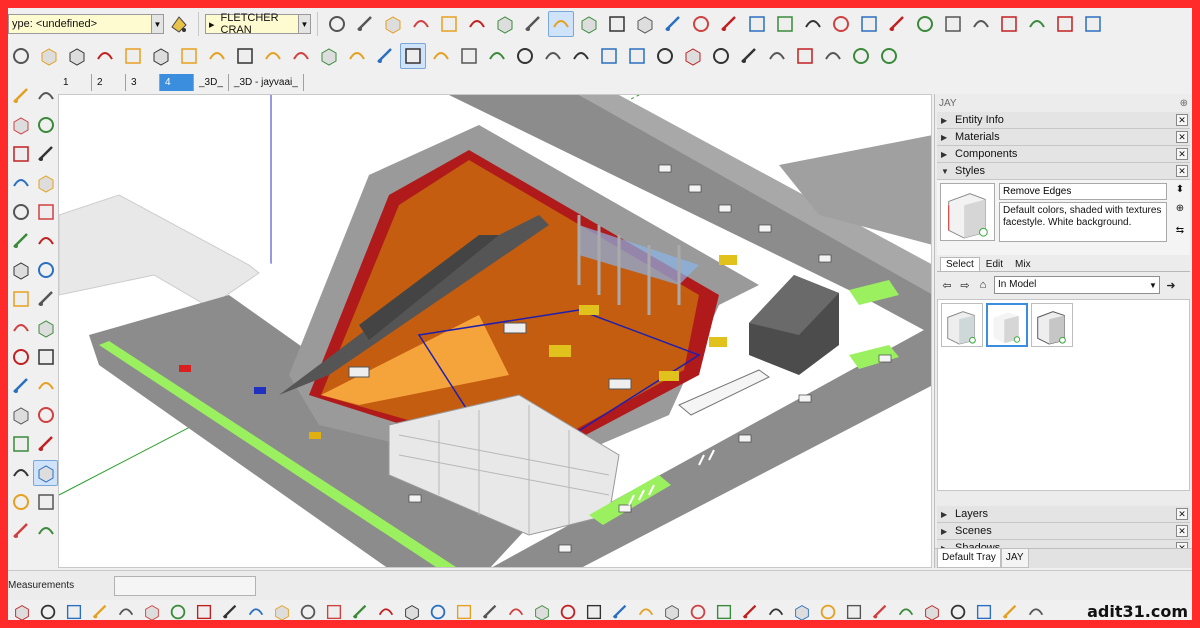 This screenshot has width=1200, height=628. What do you see at coordinates (1007, 325) in the screenshot?
I see `style-thumbnail-selected` at bounding box center [1007, 325].